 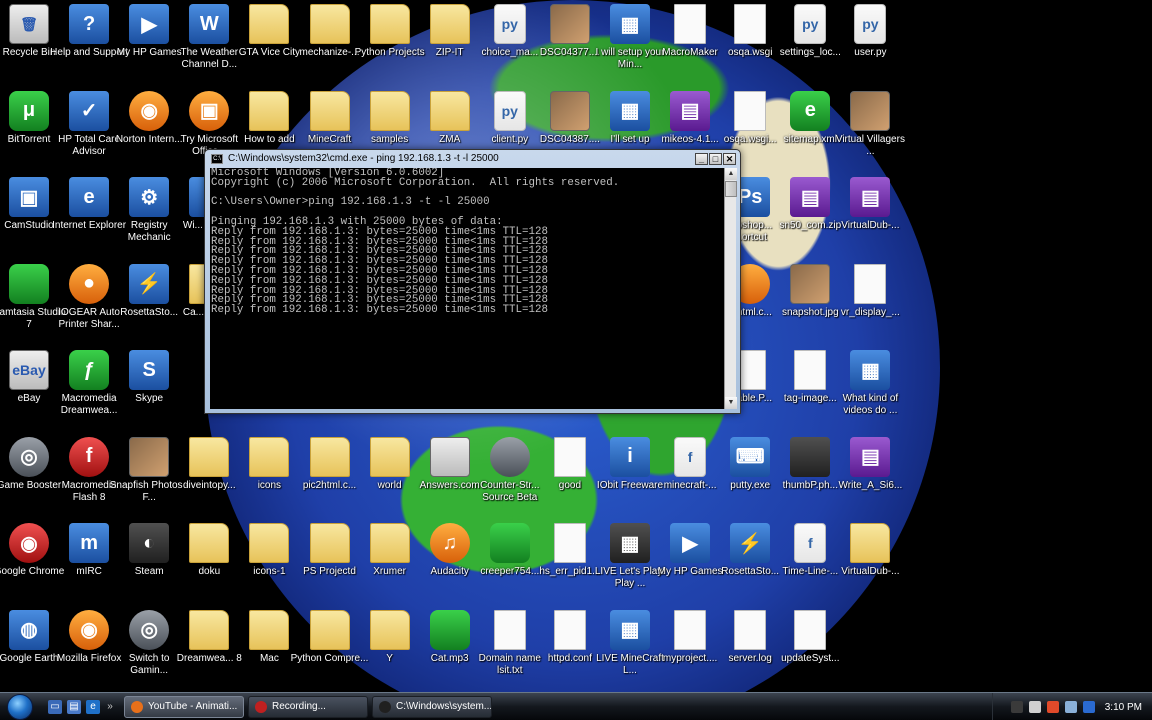 I want to click on recycle-bin-icon: 🗑, so click(x=29, y=24).